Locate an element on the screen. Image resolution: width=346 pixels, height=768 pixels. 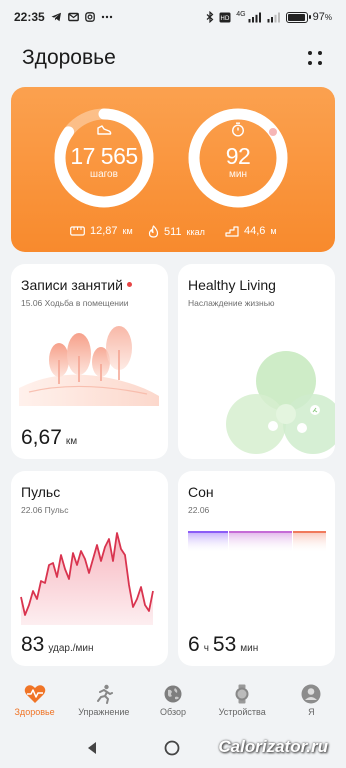
heart-rate-card: Пульс 22.06 Пульс 83 удар./мин is located at coordinates (89, 568).